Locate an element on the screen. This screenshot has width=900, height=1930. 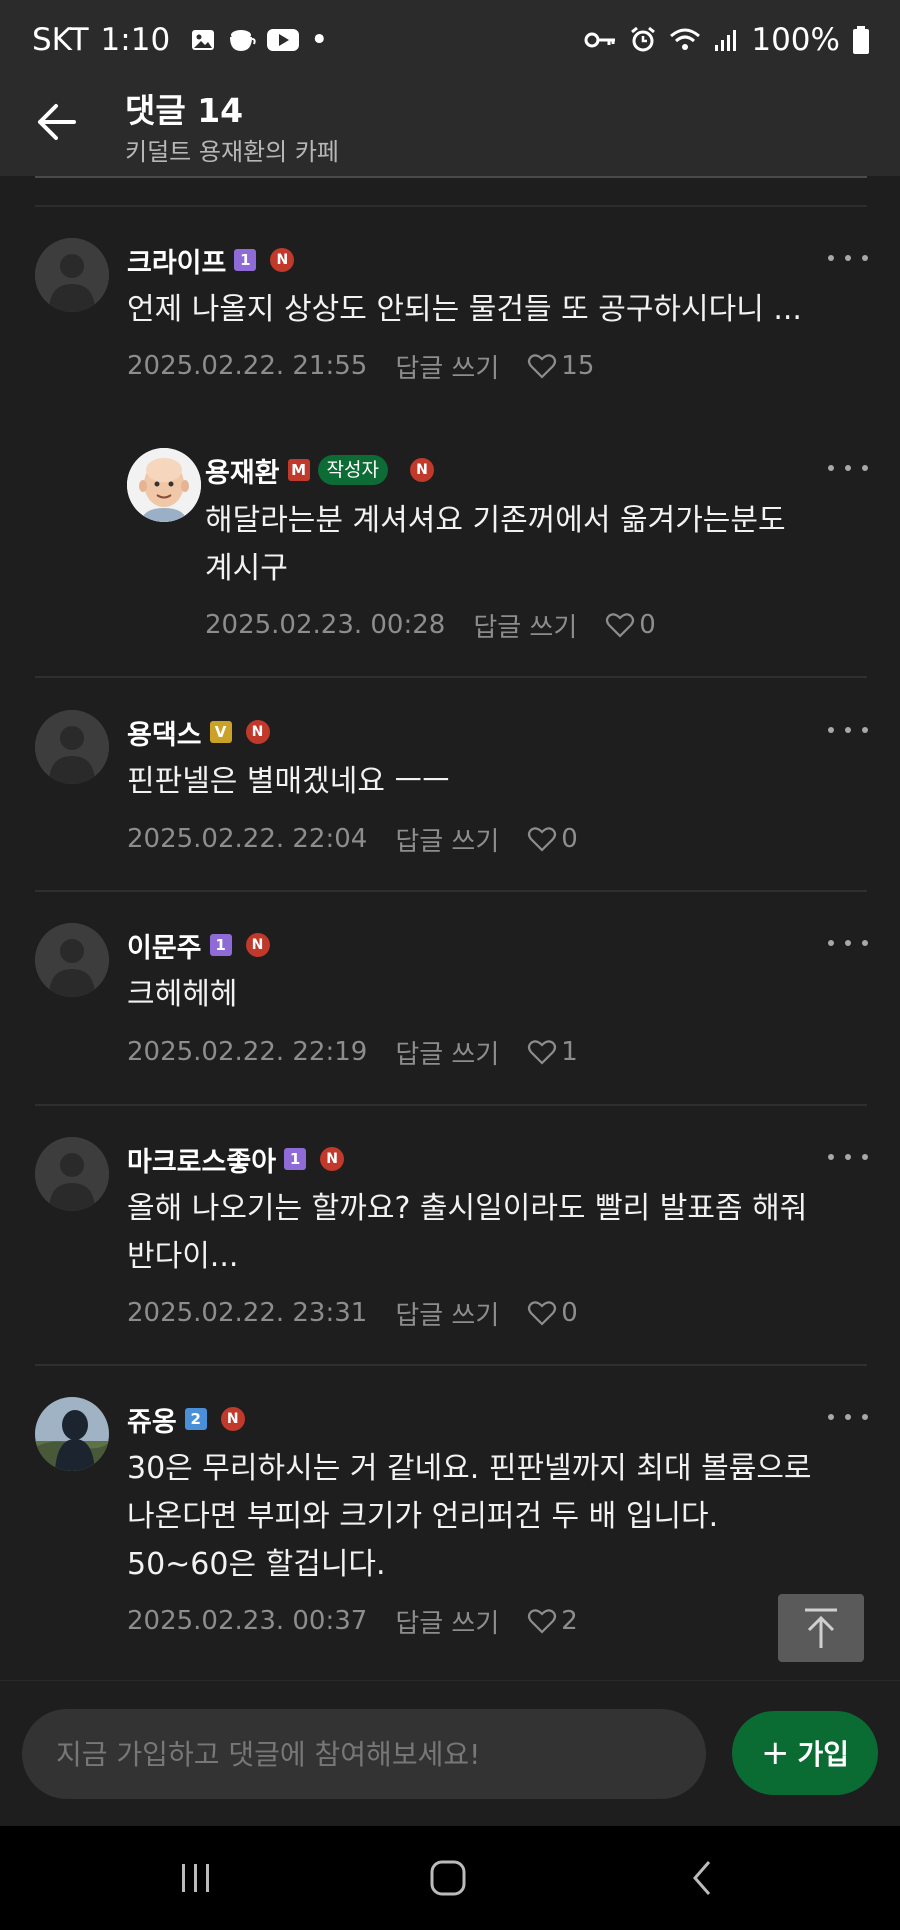
author-name: 쥬옹 is located at coordinates (152, 1419).